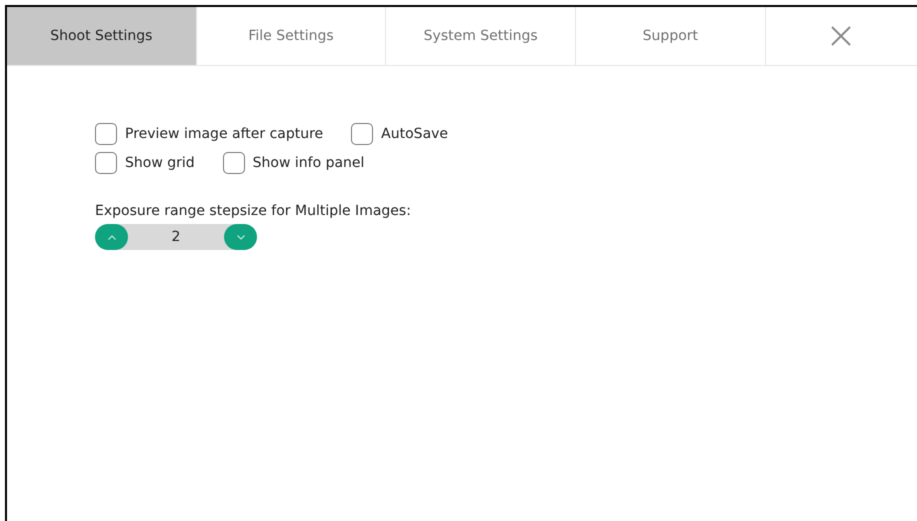 The width and height of the screenshot is (917, 521). Describe the element at coordinates (209, 134) in the screenshot. I see `checkbox: Preview image after capture` at that location.